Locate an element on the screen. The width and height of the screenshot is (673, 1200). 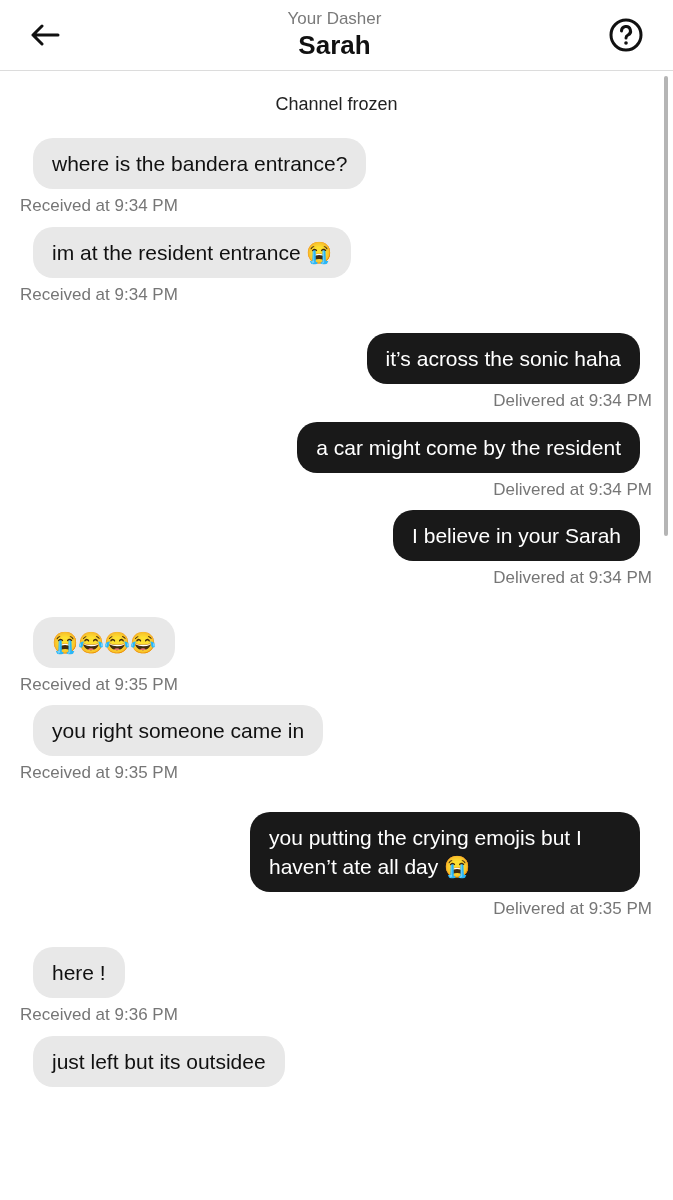
message-bubble: here ! is located at coordinates (79, 972).